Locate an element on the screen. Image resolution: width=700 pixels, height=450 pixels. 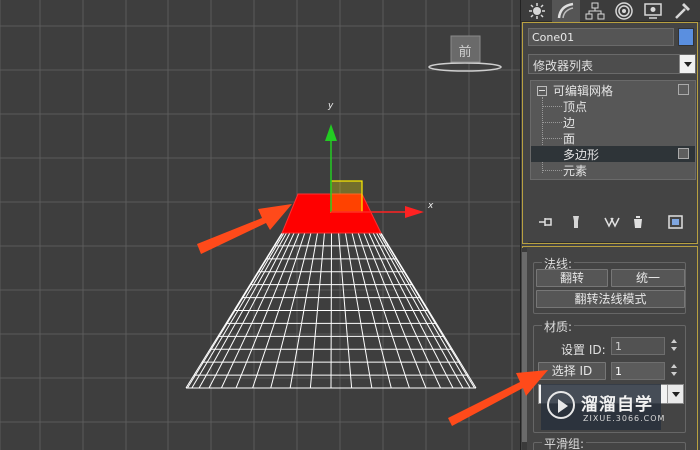
flip-normal-mode-button: 翻转法线模式 is located at coordinates (610, 299).